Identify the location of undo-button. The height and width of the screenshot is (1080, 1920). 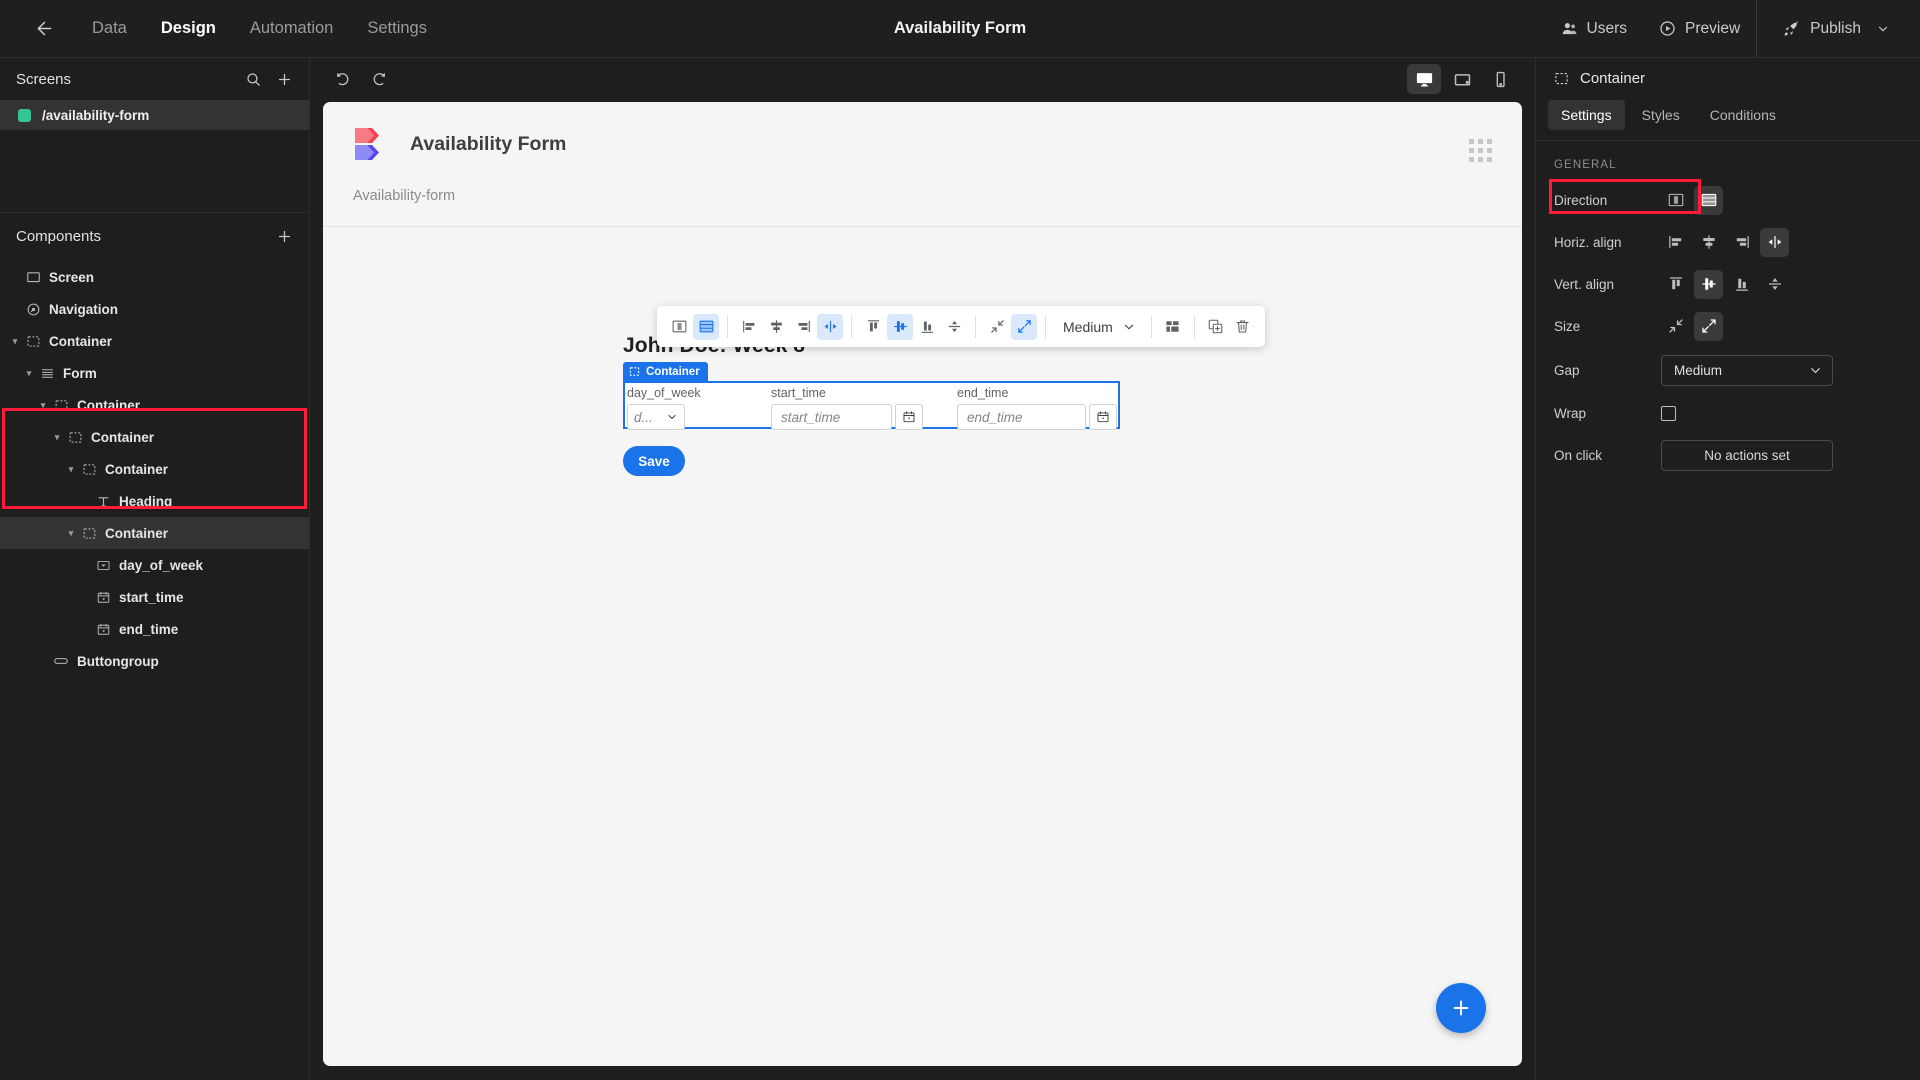
(343, 79).